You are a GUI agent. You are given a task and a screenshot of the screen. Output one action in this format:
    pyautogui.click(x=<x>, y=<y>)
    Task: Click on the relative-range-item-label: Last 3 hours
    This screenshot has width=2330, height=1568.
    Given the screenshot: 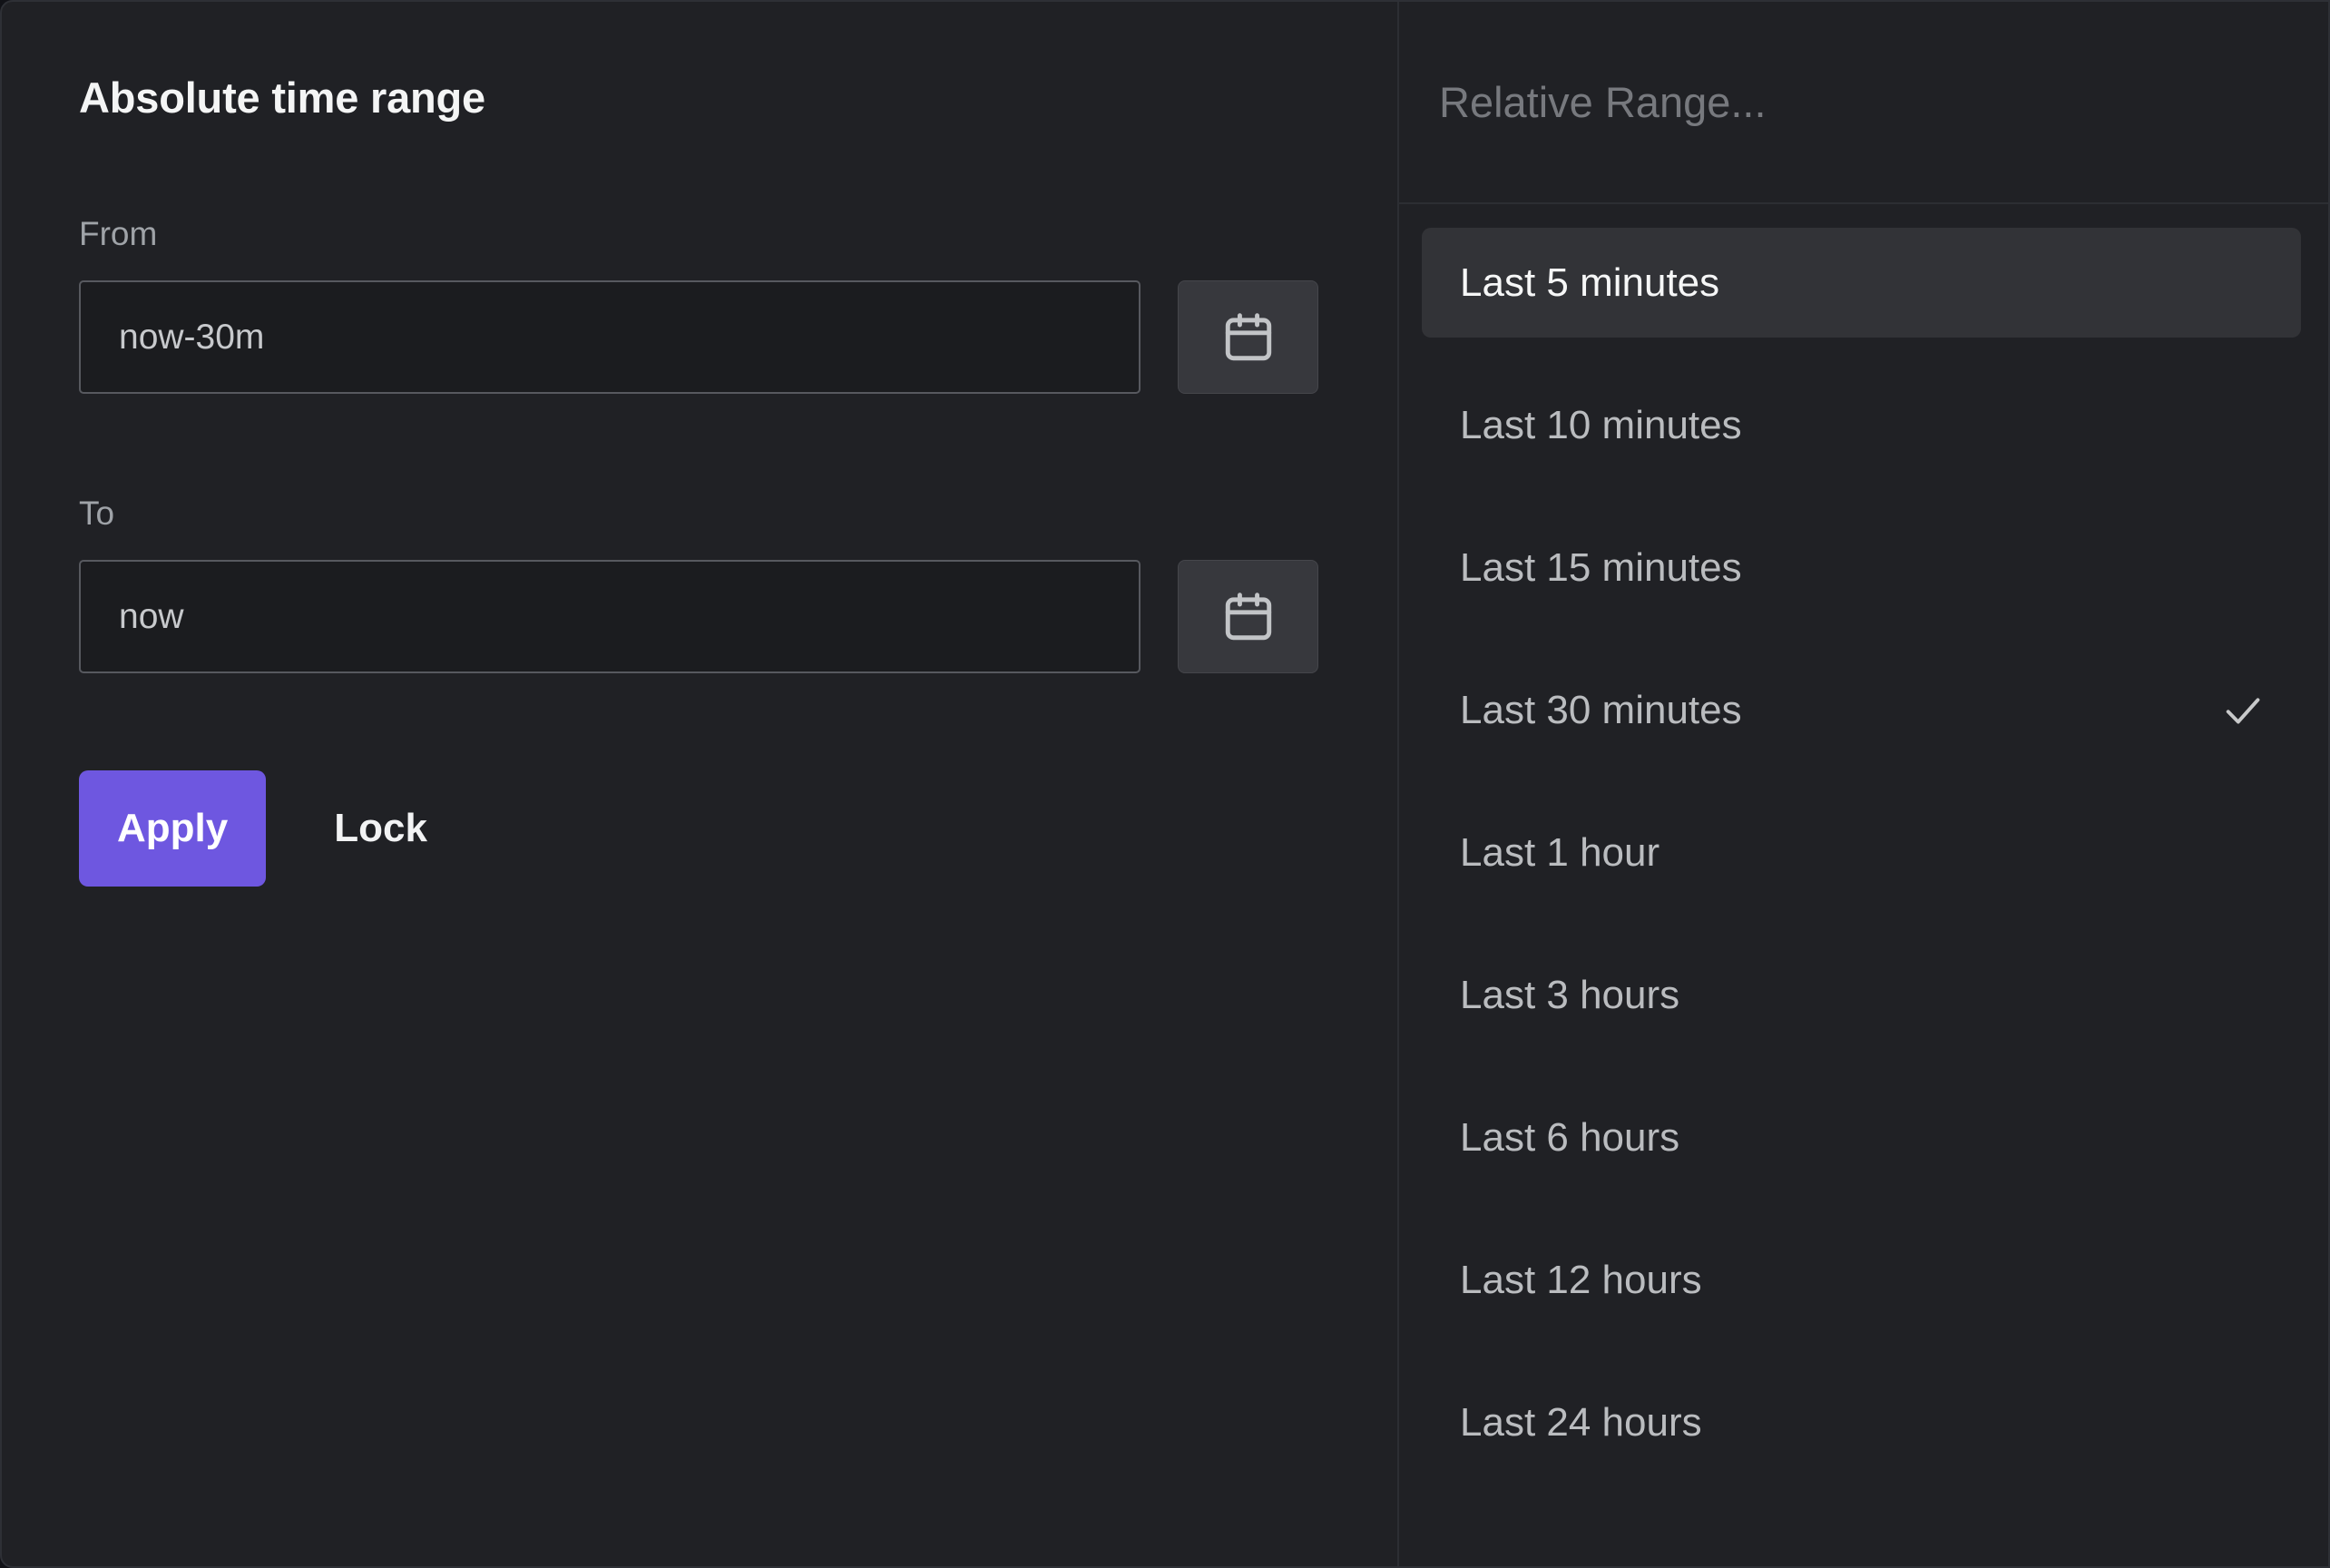 What is the action you would take?
    pyautogui.click(x=1570, y=994)
    